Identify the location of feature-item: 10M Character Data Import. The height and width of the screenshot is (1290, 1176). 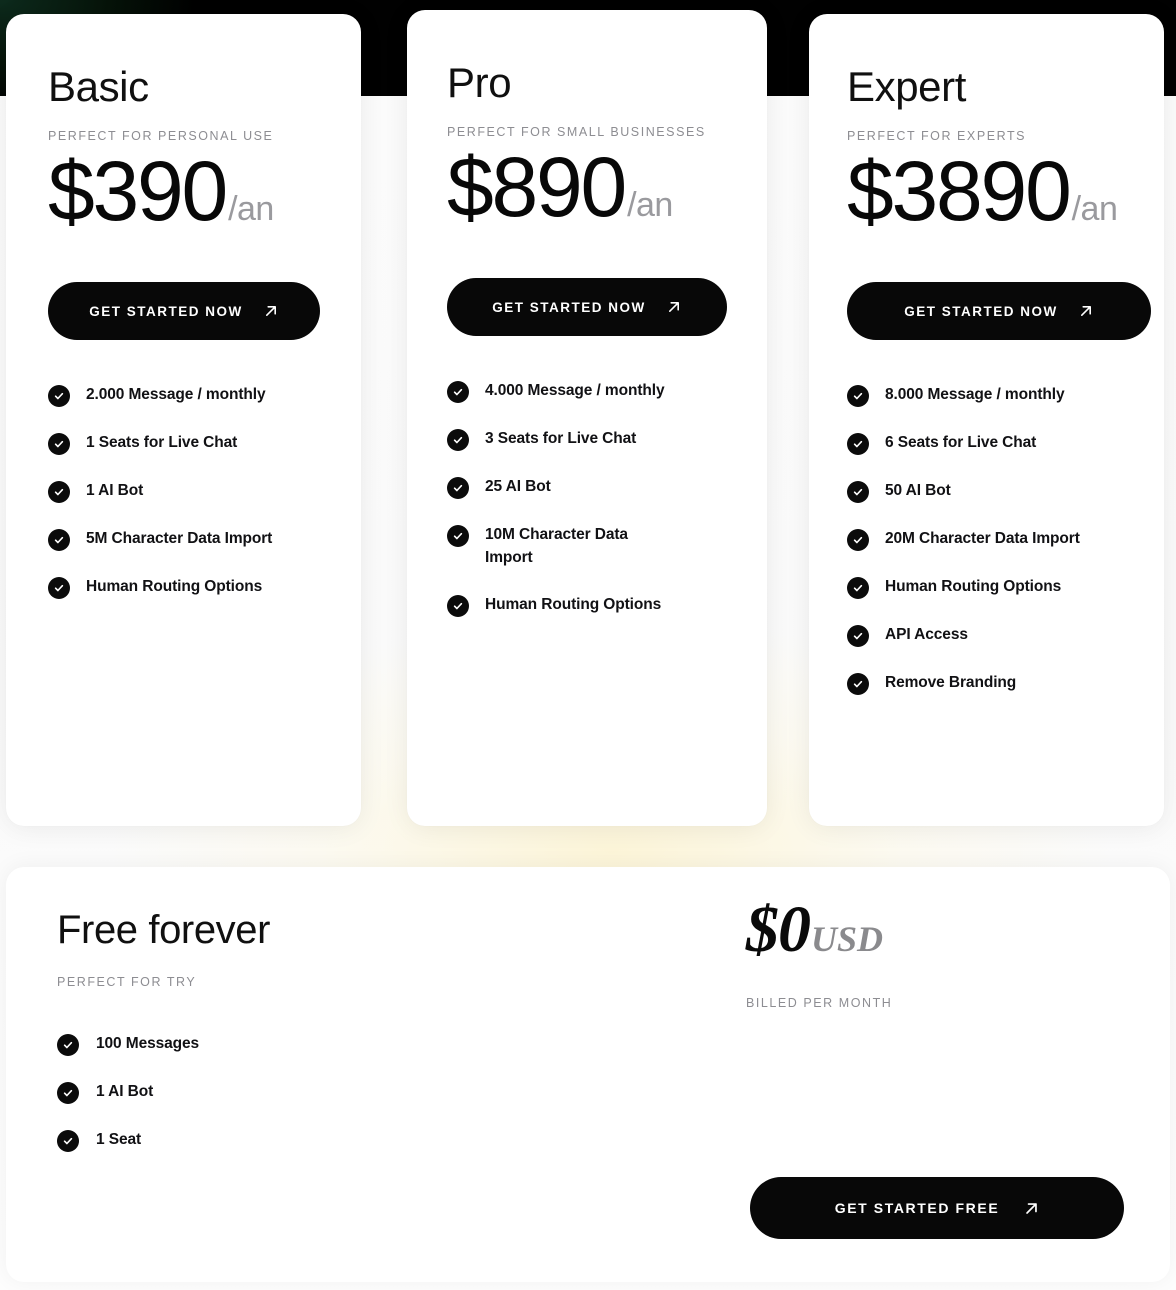
(586, 546).